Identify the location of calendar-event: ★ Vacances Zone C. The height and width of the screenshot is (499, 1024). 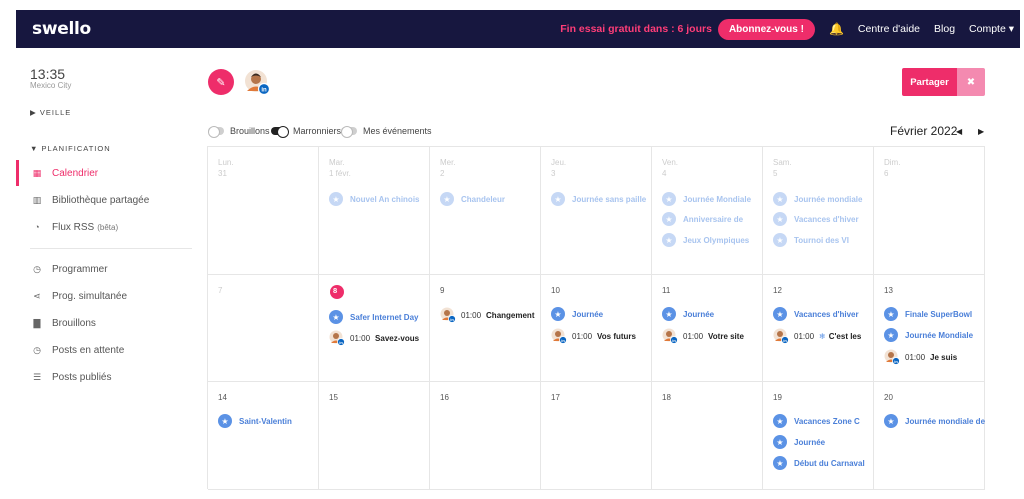
(816, 421).